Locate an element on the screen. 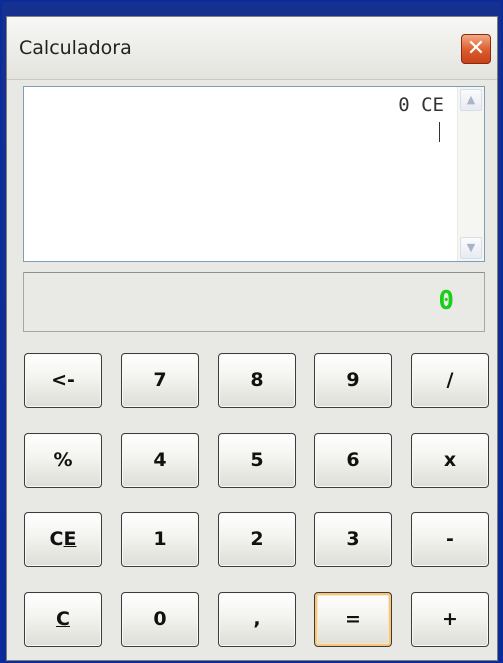 This screenshot has width=503, height=663. digit-7-button: 7 is located at coordinates (160, 380).